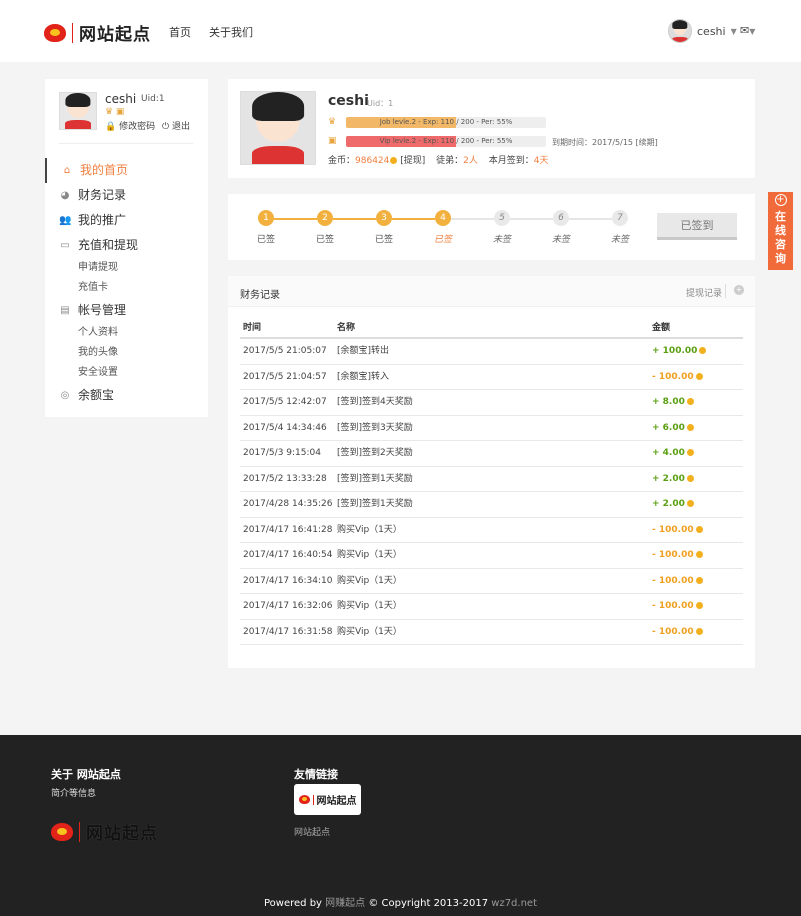 The height and width of the screenshot is (916, 801). Describe the element at coordinates (126, 288) in the screenshot. I see `sidebar-subitem-card: 充值卡` at that location.